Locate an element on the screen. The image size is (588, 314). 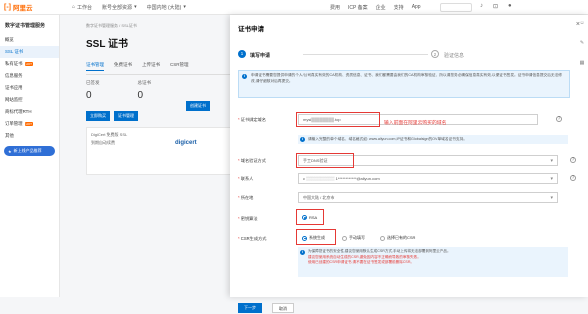
tab-cert-manage: 证书管理 is located at coordinates (95, 66).